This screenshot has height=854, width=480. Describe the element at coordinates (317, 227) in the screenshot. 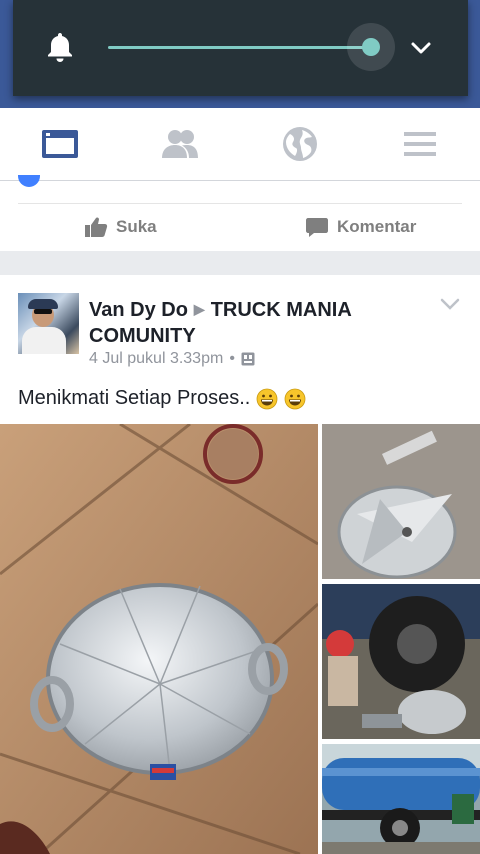

I see `comment-icon` at that location.